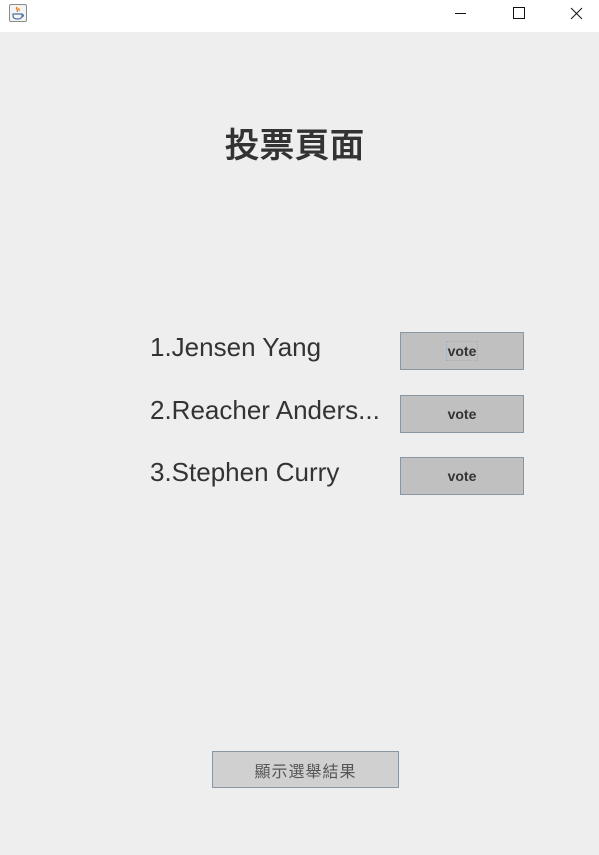 Image resolution: width=599 pixels, height=855 pixels. Describe the element at coordinates (245, 472) in the screenshot. I see `candidate-name-3: 3.Stephen Curry` at that location.